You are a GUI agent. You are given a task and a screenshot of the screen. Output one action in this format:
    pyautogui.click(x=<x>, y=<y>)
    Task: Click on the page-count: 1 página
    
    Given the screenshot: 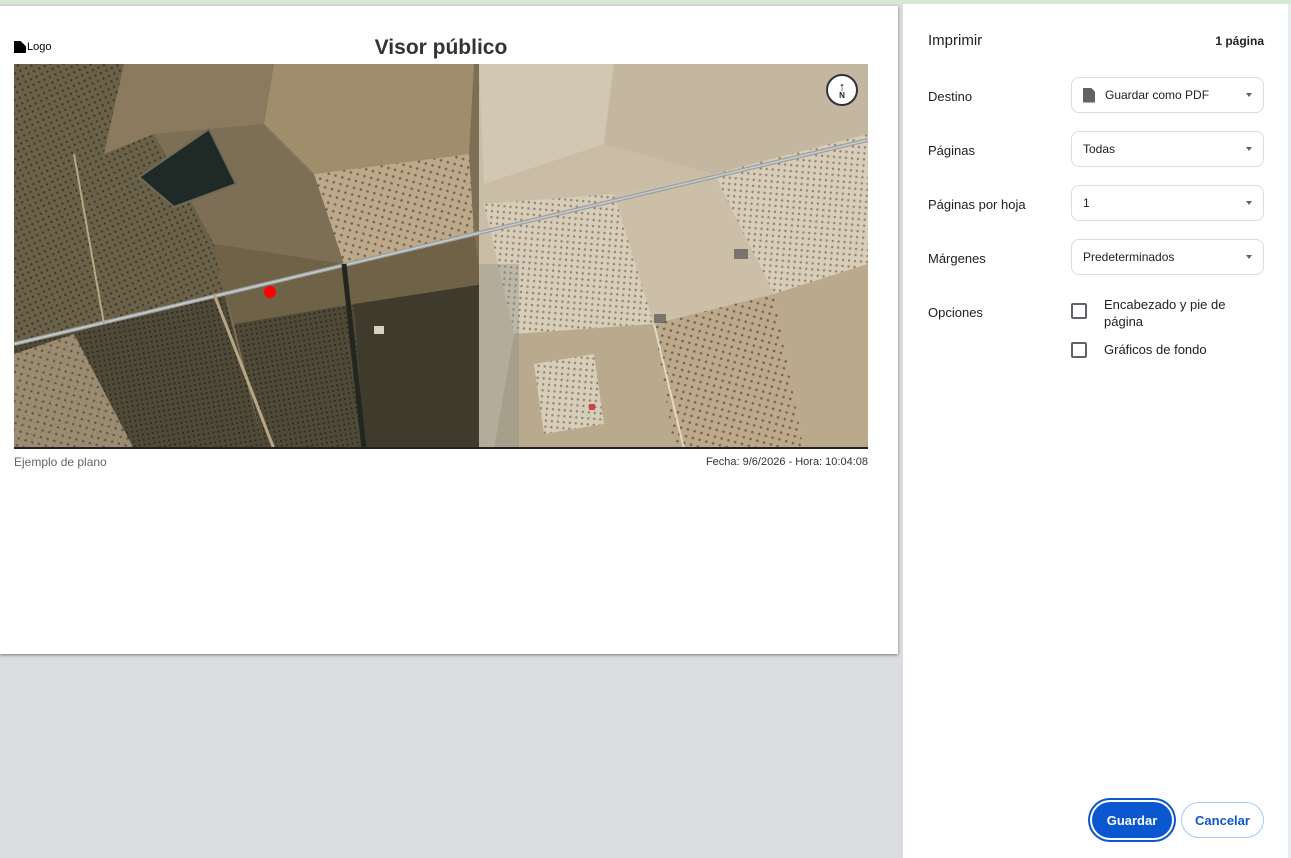 What is the action you would take?
    pyautogui.click(x=1239, y=41)
    